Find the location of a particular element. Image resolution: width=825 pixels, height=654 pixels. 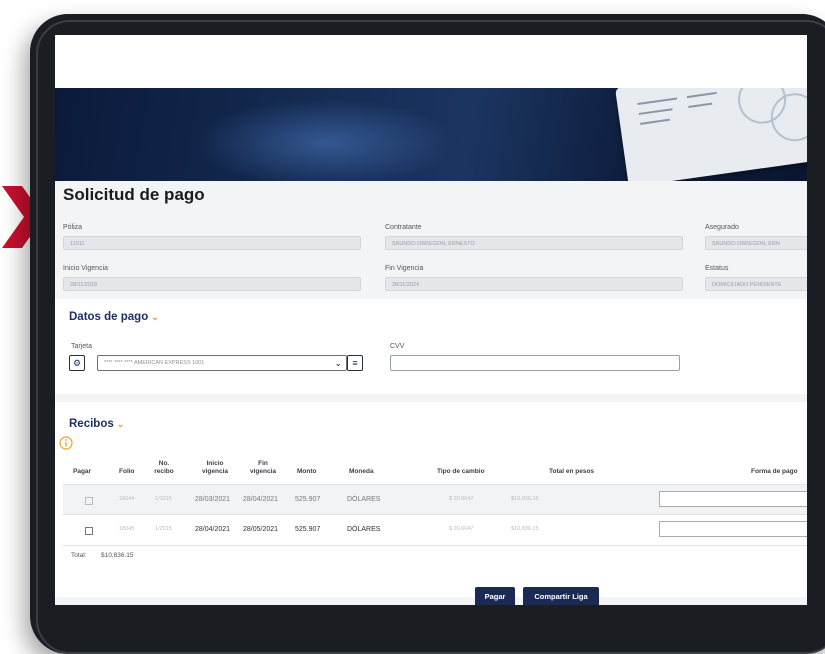

col-header: Moneda is located at coordinates (361, 471).